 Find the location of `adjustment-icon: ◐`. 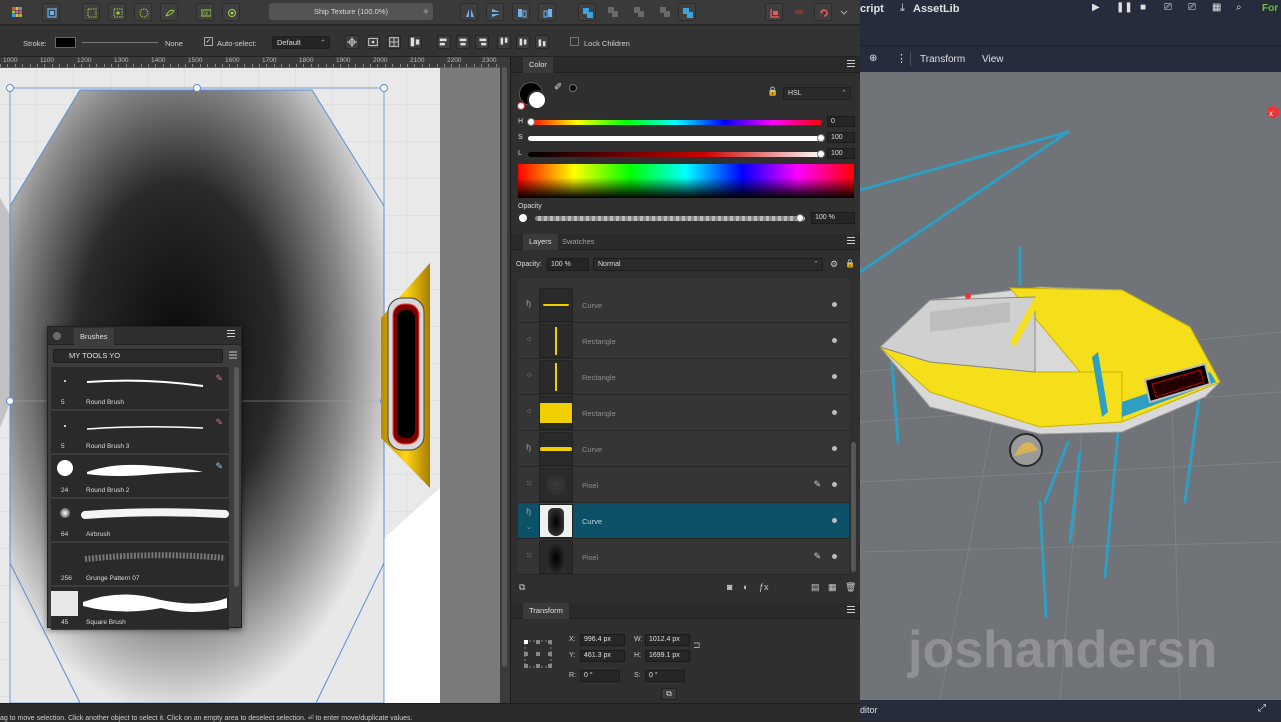

adjustment-icon: ◐ is located at coordinates (745, 587).